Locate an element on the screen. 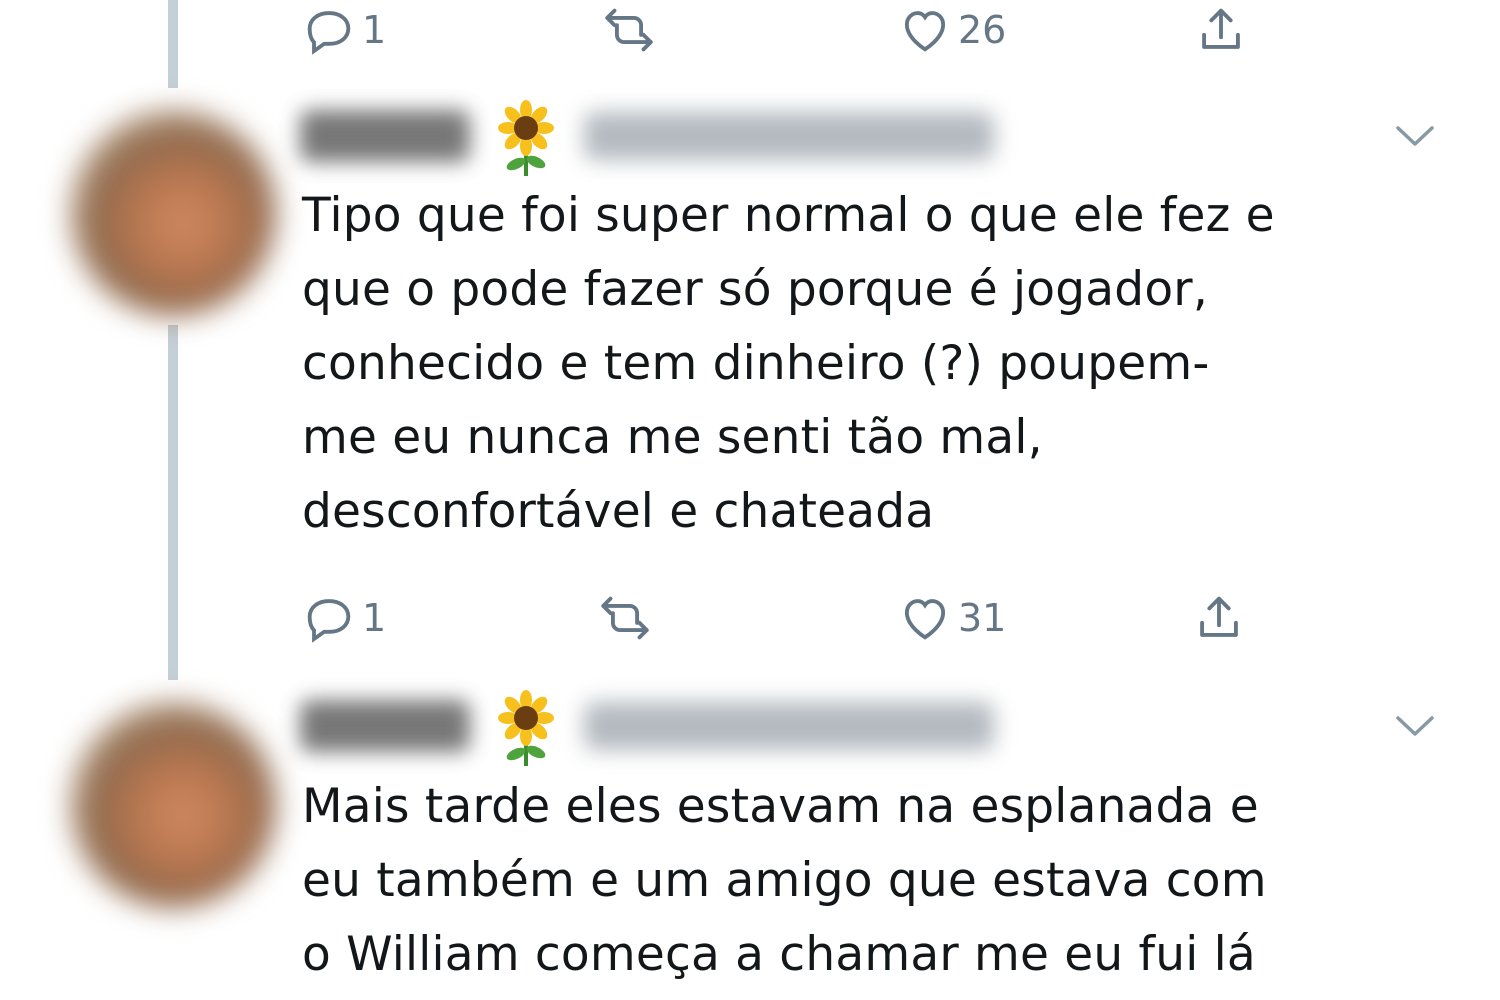 The width and height of the screenshot is (1500, 1000). action-row: 1 31 is located at coordinates (790, 618).